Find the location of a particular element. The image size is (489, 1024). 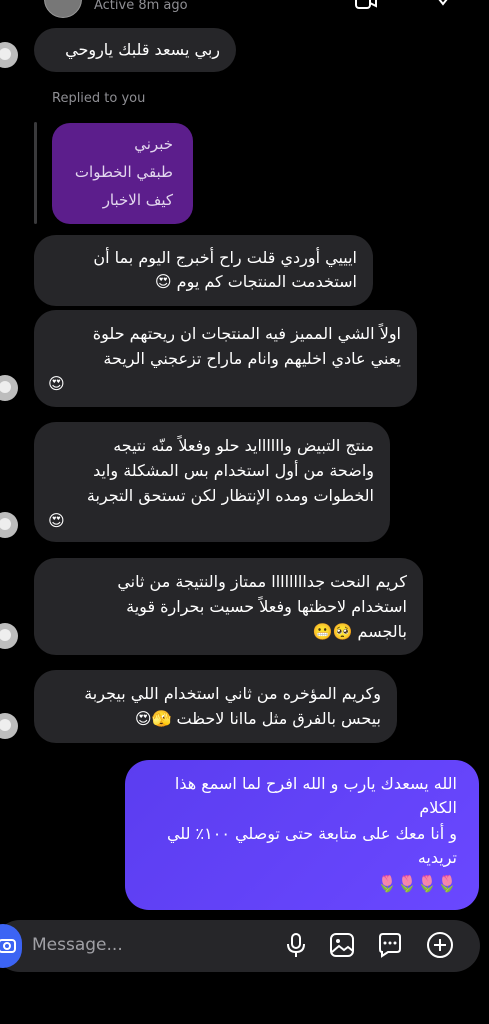

quoted-reply-bubble: خبرني طبقي الخطوات كيف الاخبار is located at coordinates (122, 173).